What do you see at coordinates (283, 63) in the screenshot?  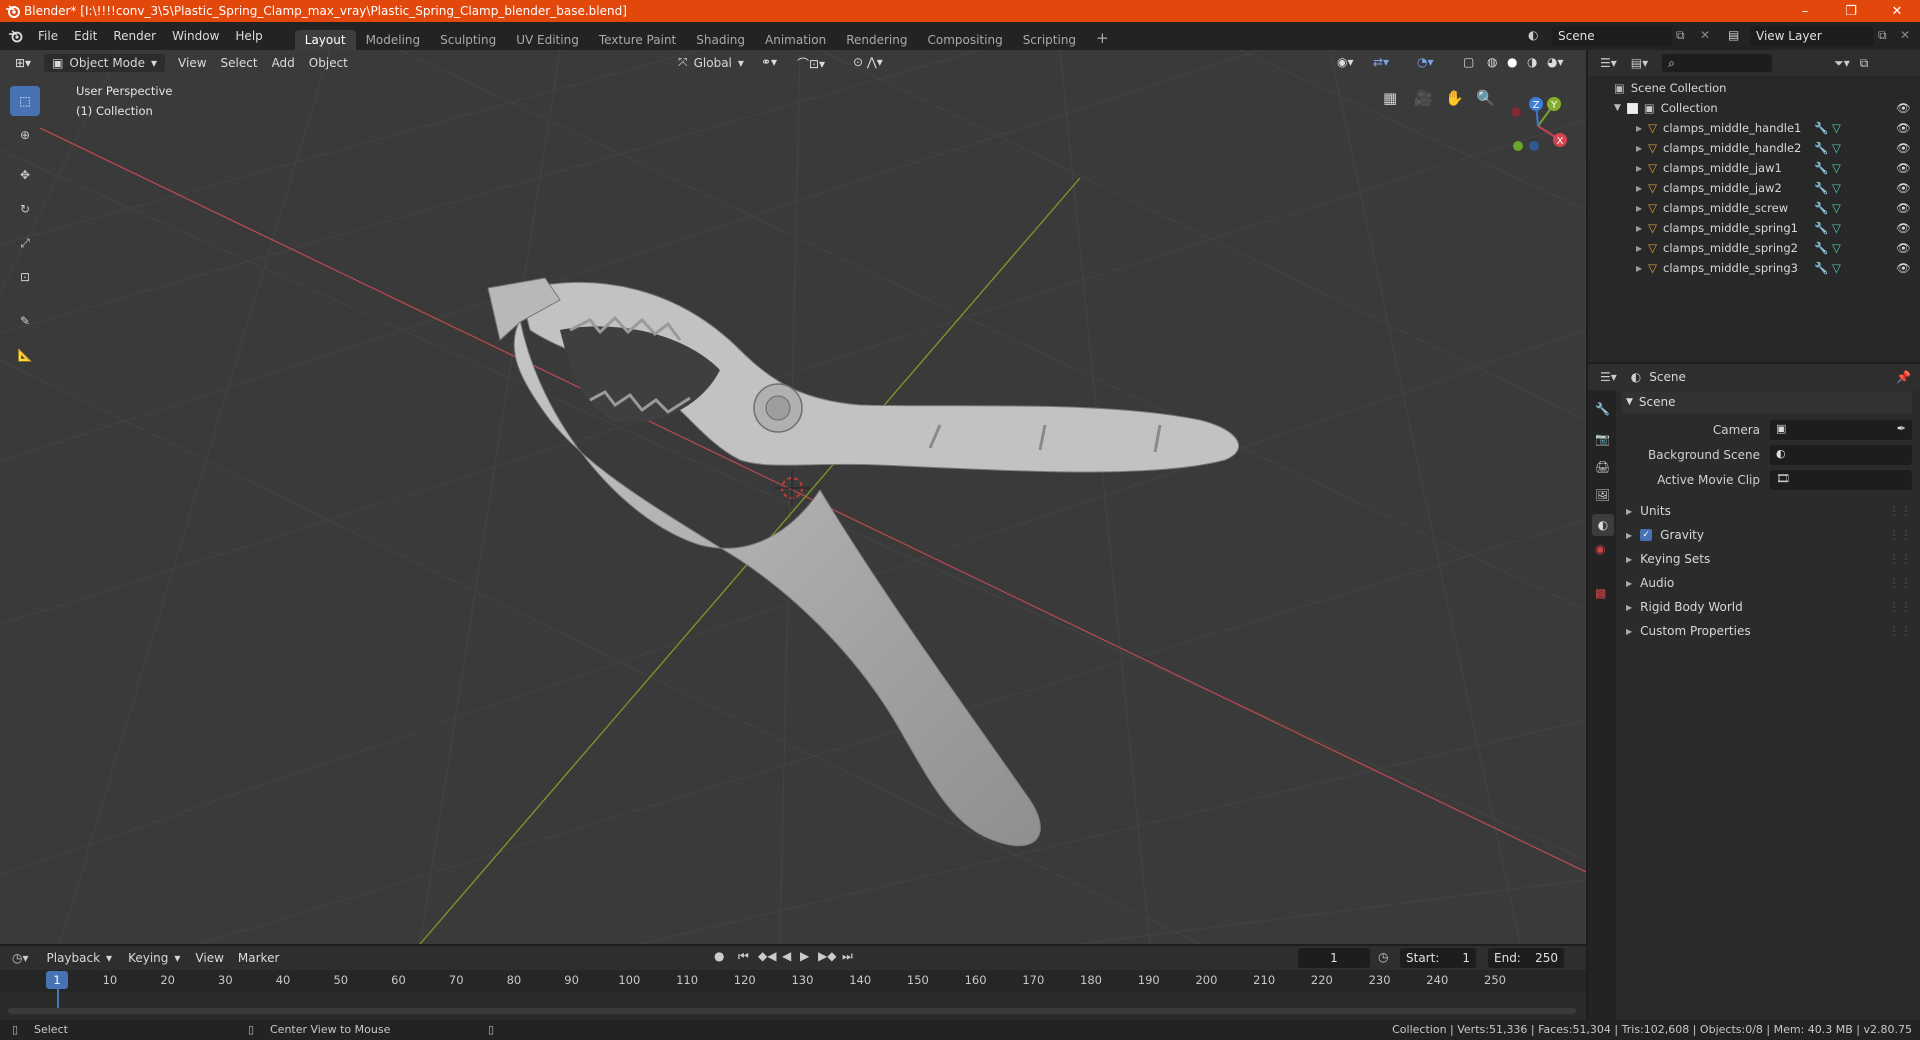 I see `viewport-menu-add: Add` at bounding box center [283, 63].